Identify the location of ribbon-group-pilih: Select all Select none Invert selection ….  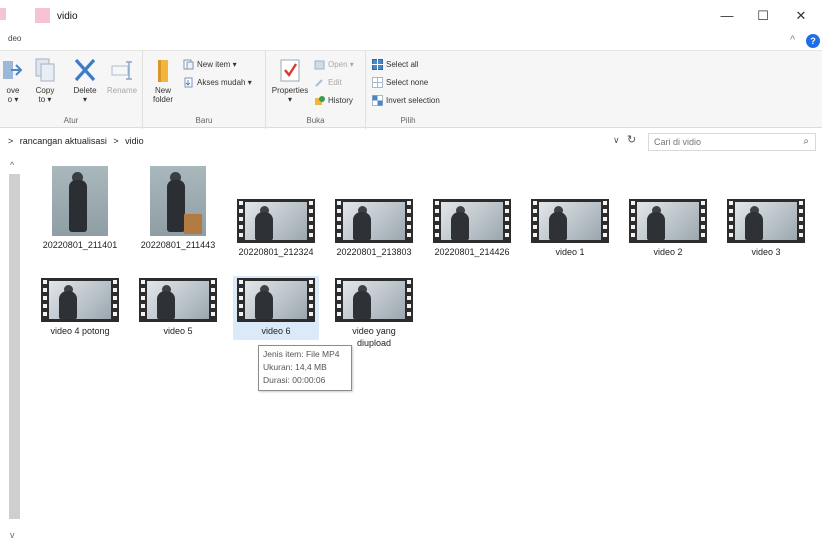
(408, 90).